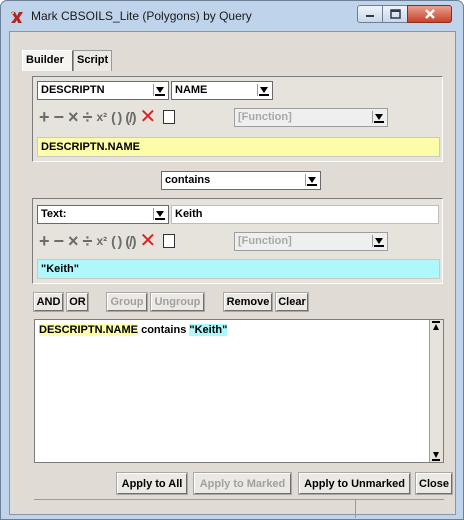 This screenshot has height=520, width=464. What do you see at coordinates (48, 302) in the screenshot?
I see `and-button: AND` at bounding box center [48, 302].